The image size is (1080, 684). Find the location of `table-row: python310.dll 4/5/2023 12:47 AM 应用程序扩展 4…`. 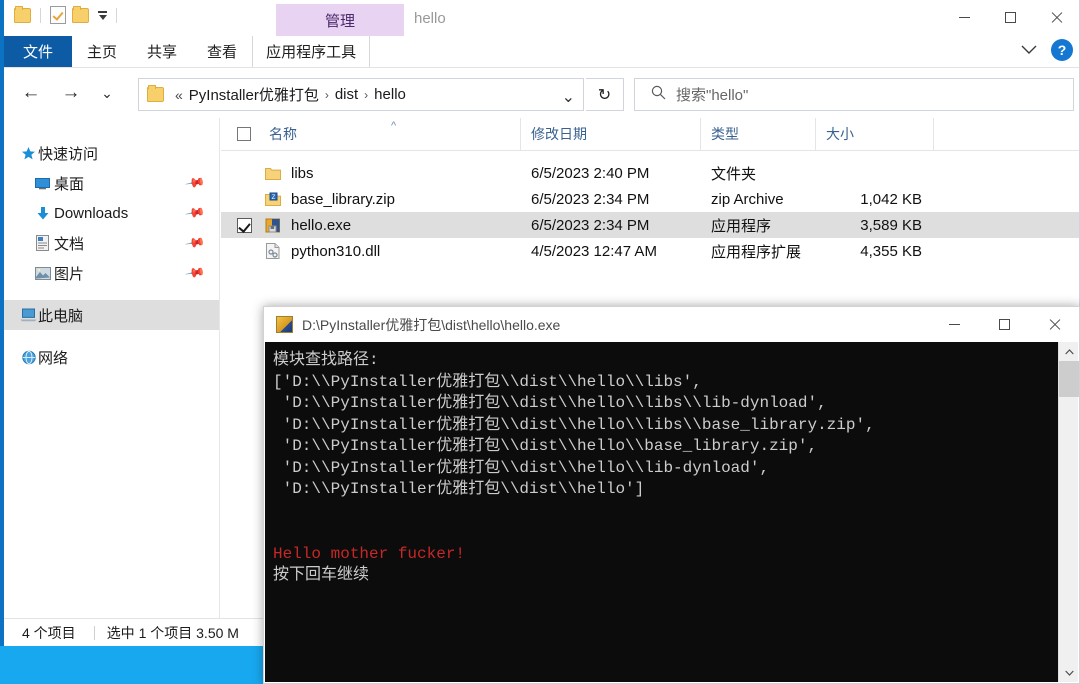

table-row: python310.dll 4/5/2023 12:47 AM 应用程序扩展 4… is located at coordinates (650, 251).